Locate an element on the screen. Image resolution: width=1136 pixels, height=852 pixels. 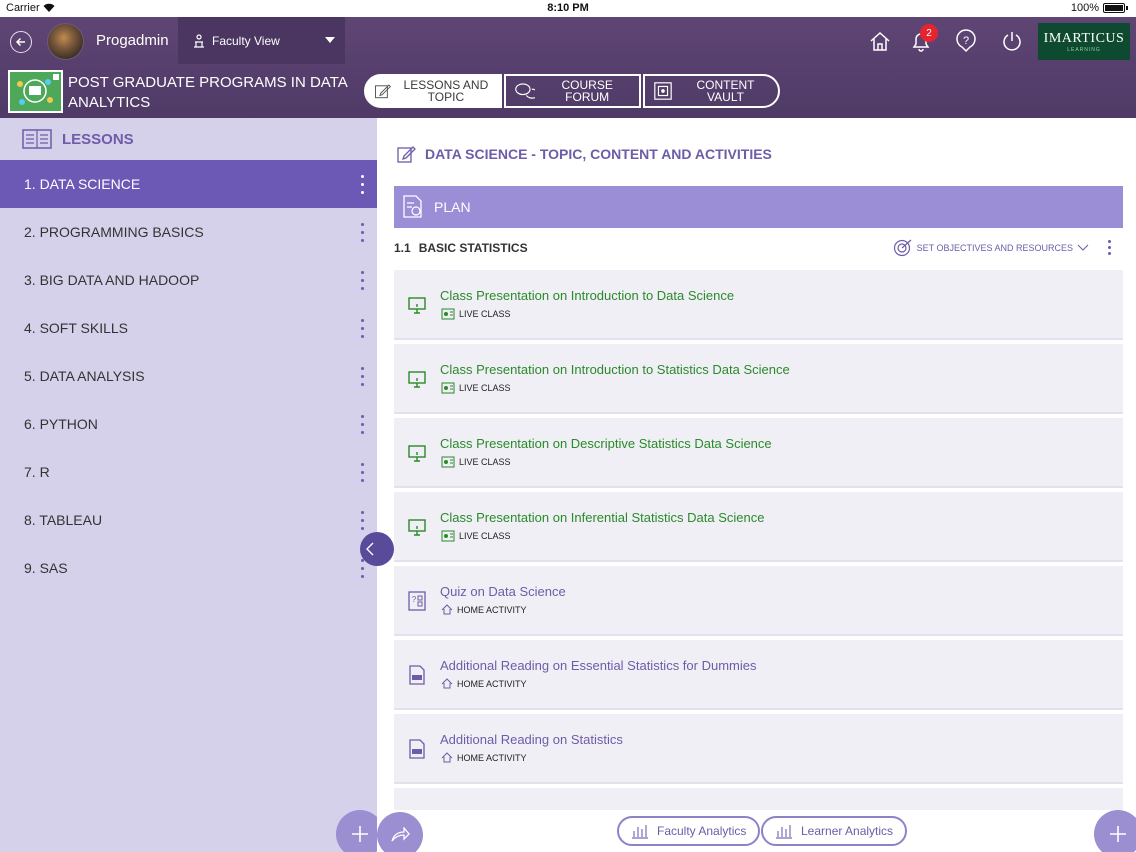
activity-type: HOME ACTIVITY is located at coordinates (484, 609).